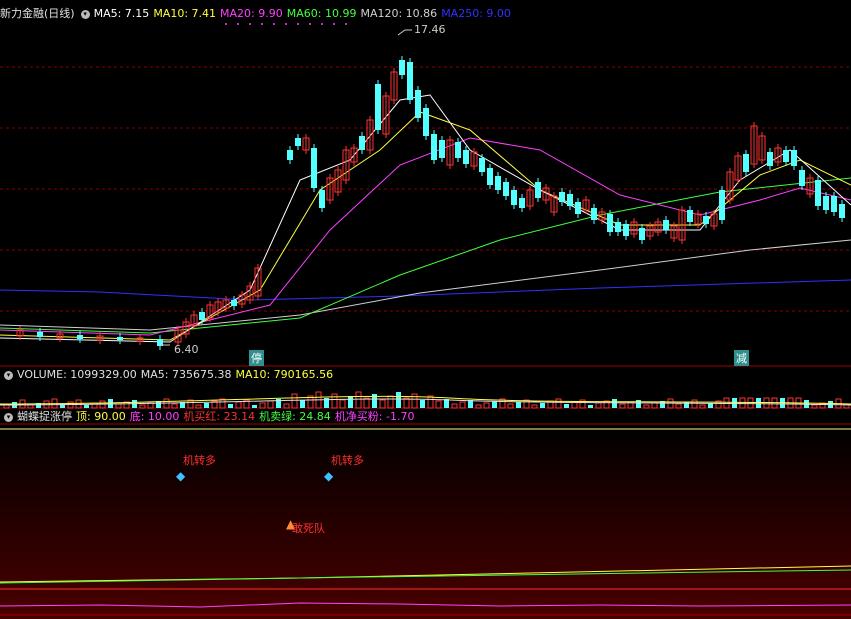  I want to click on indicator-buy-red: 机买红: 23.14, so click(219, 416).